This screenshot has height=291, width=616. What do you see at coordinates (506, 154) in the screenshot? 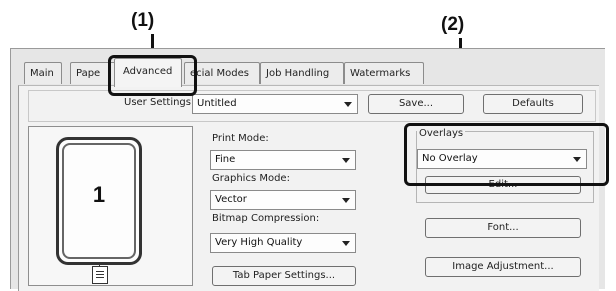
I see `callout-2-highlight` at bounding box center [506, 154].